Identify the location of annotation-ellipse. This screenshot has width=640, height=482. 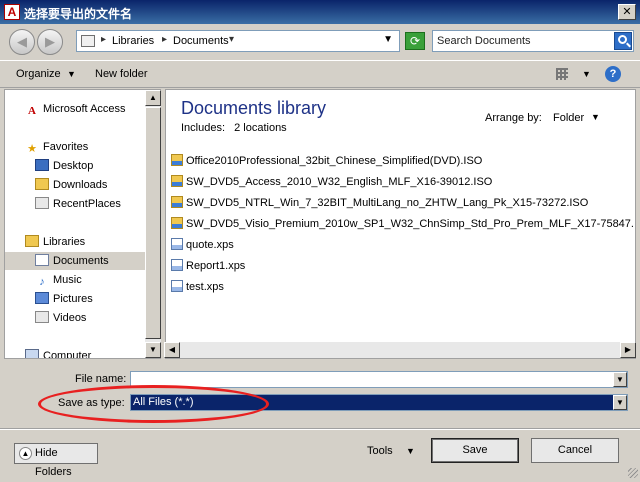
(153, 404).